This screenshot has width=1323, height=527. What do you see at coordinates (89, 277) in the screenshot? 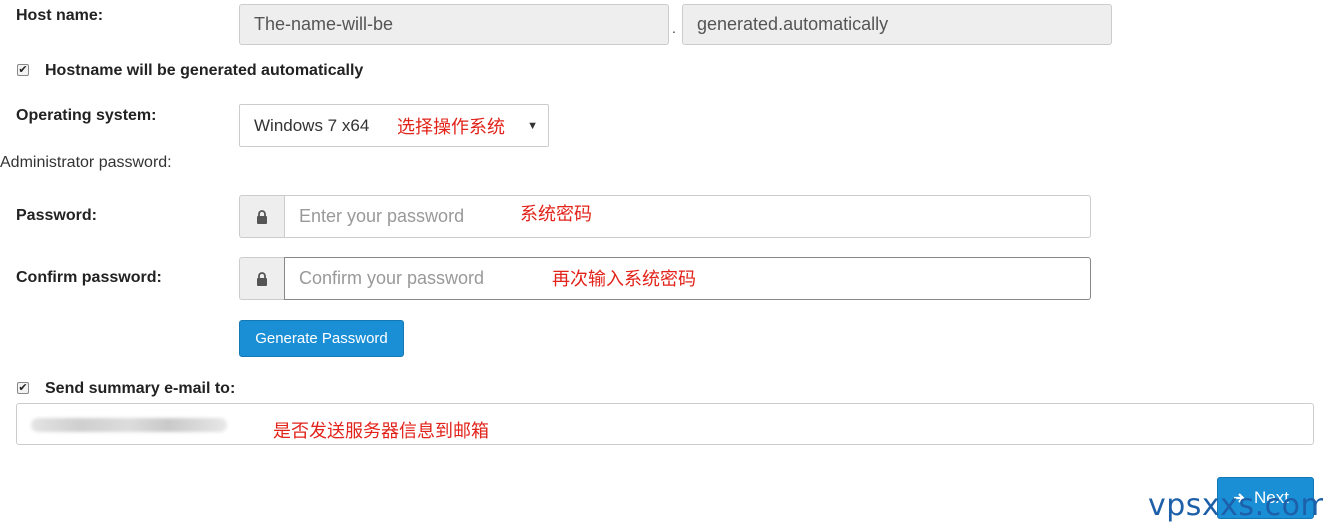
I see `confirm-password-label: Confirm password:` at bounding box center [89, 277].